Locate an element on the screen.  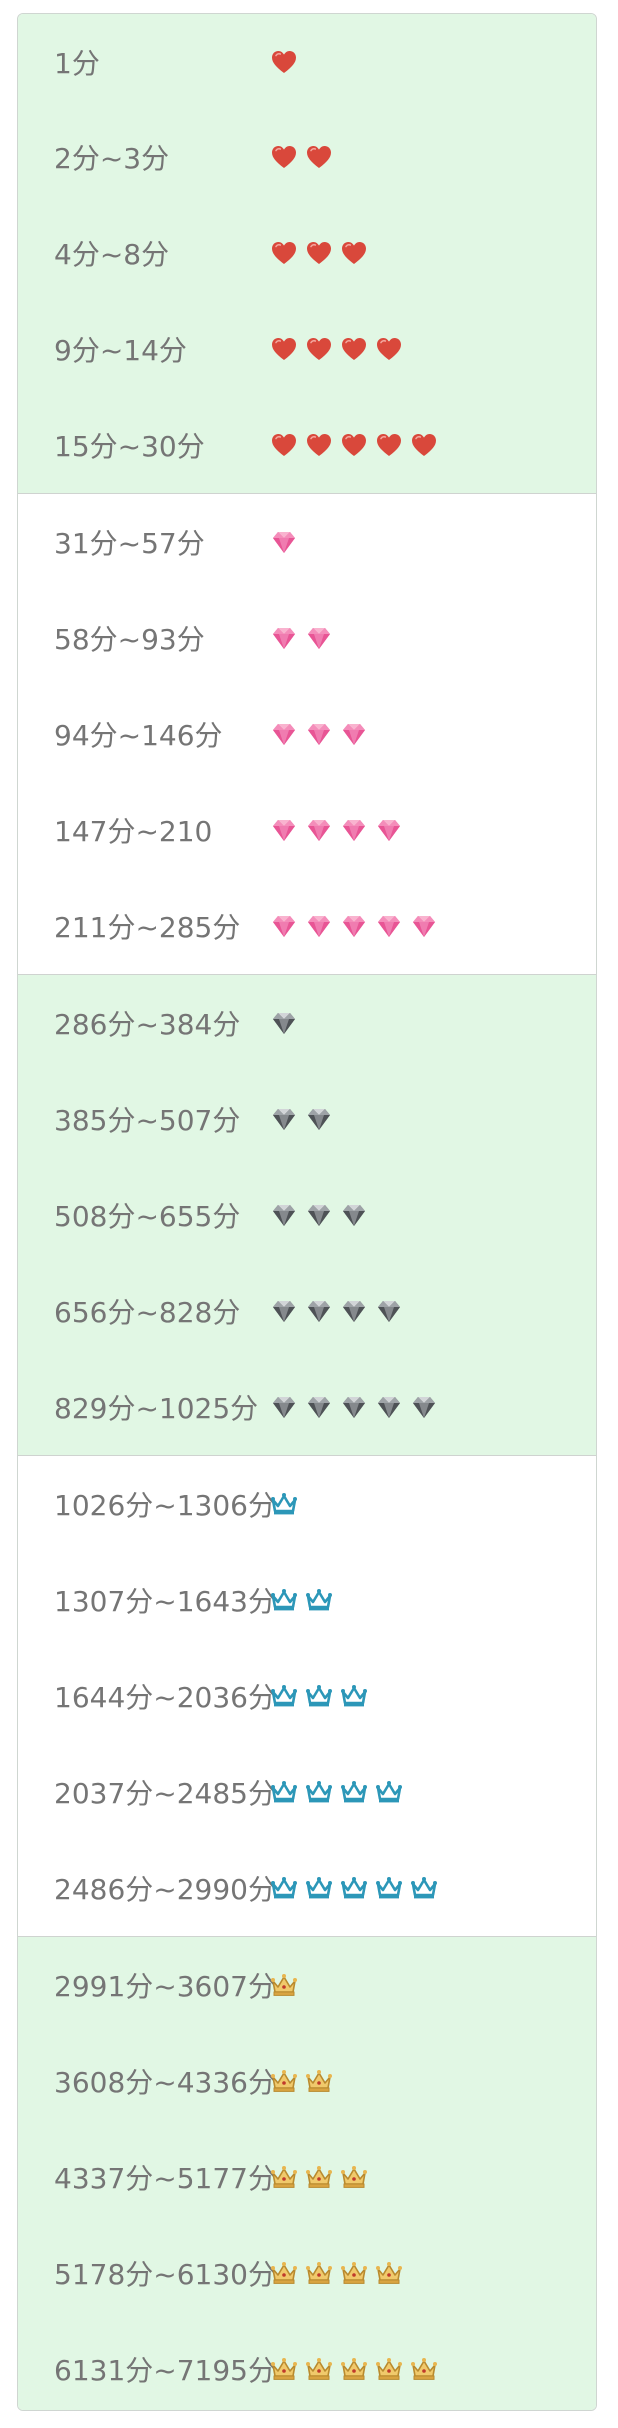
score-range-label: 211分~285分 is located at coordinates (147, 927).